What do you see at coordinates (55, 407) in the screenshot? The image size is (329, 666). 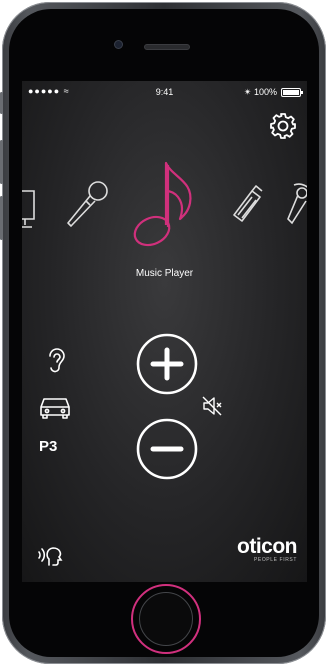 I see `car-icon` at bounding box center [55, 407].